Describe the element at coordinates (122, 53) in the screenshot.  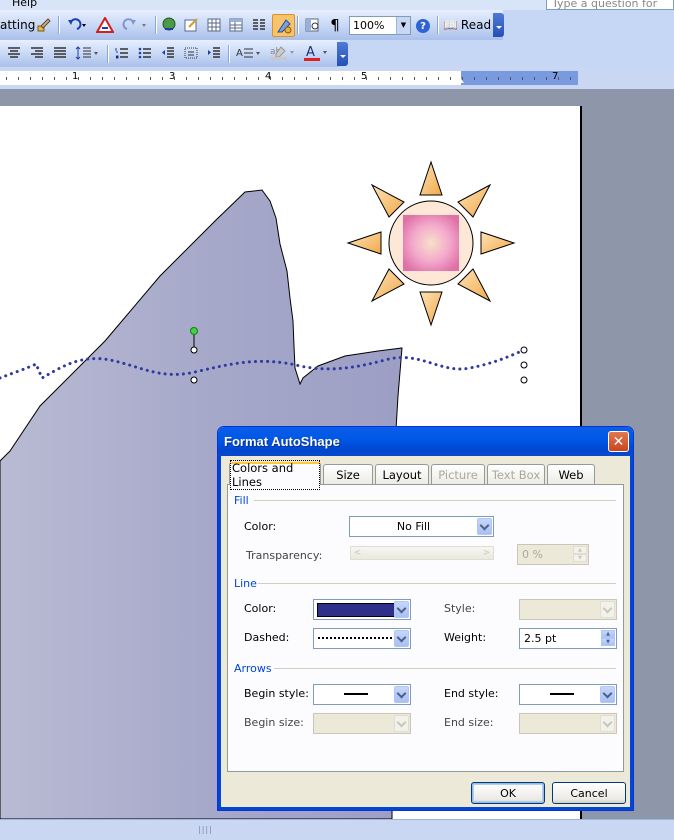
I see `numbering-icon` at that location.